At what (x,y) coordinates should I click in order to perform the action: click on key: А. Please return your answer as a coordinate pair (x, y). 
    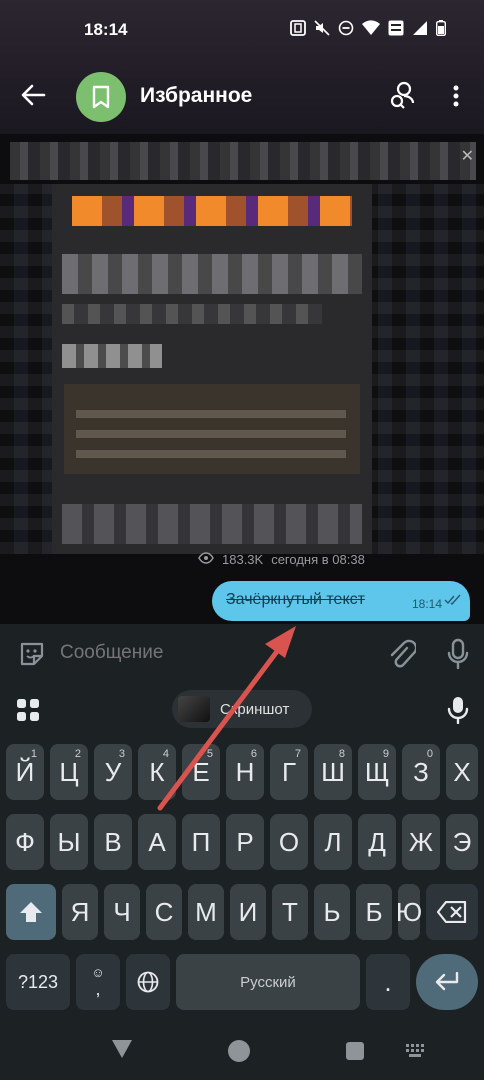
    Looking at the image, I should click on (157, 842).